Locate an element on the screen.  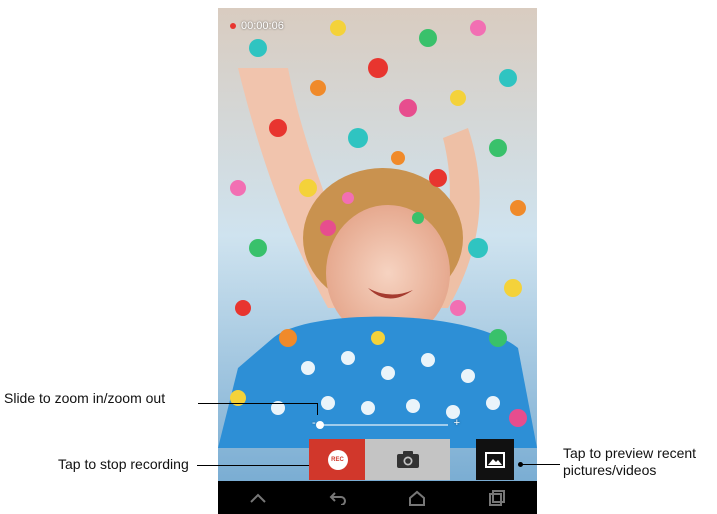
preview-callout-dot is located at coordinates (520, 464).